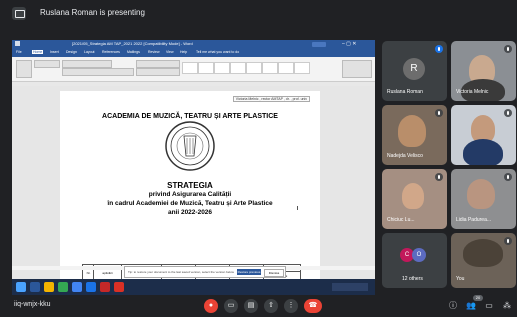 Image resolution: width=517 pixels, height=317 pixels. What do you see at coordinates (87, 64) in the screenshot?
I see `font-select` at bounding box center [87, 64].